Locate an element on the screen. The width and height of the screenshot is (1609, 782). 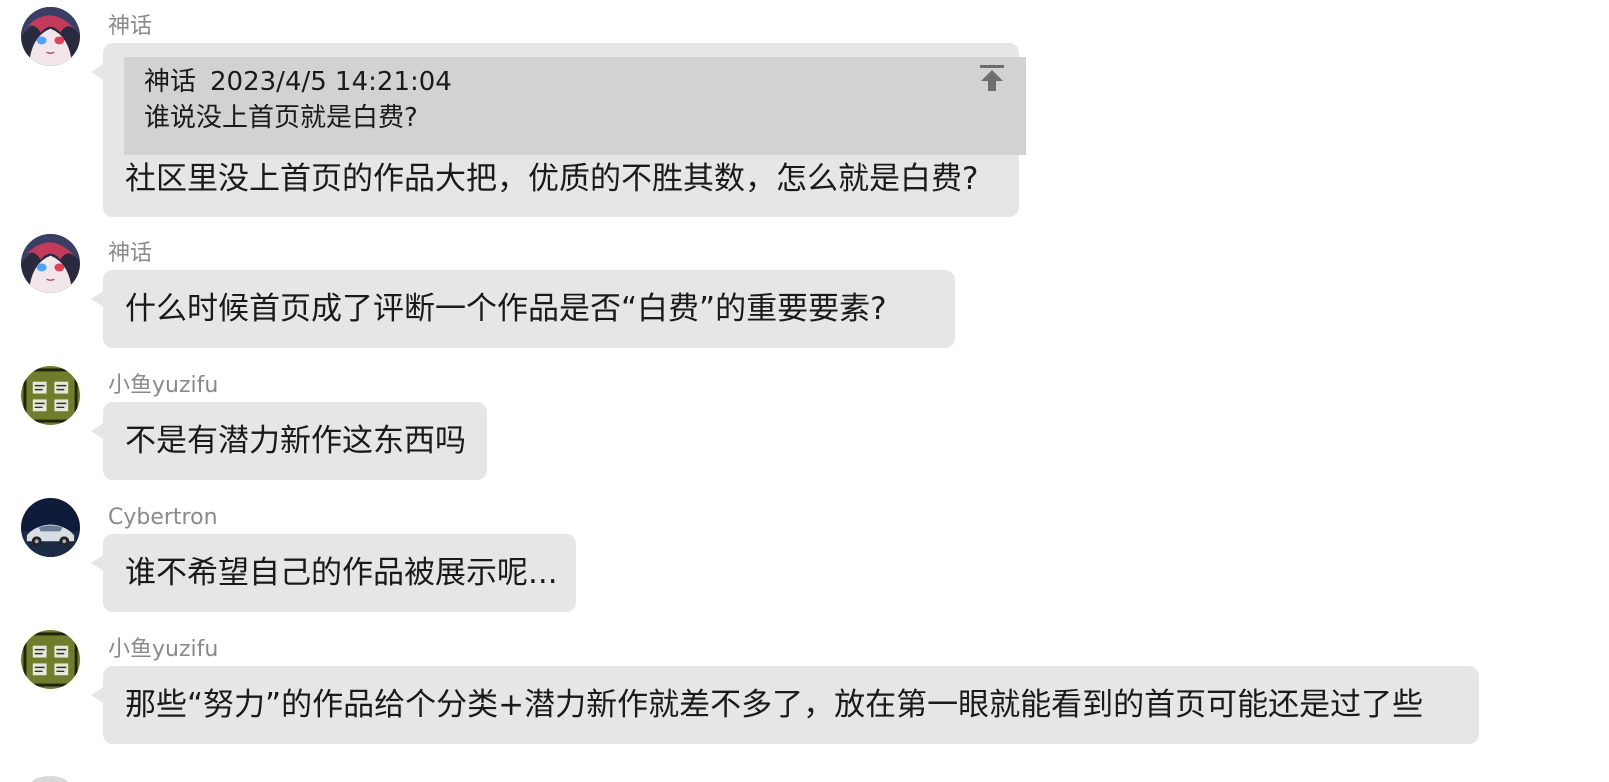
message-bubble: 不是有潜力新作这东西吗 is located at coordinates (289, 441).